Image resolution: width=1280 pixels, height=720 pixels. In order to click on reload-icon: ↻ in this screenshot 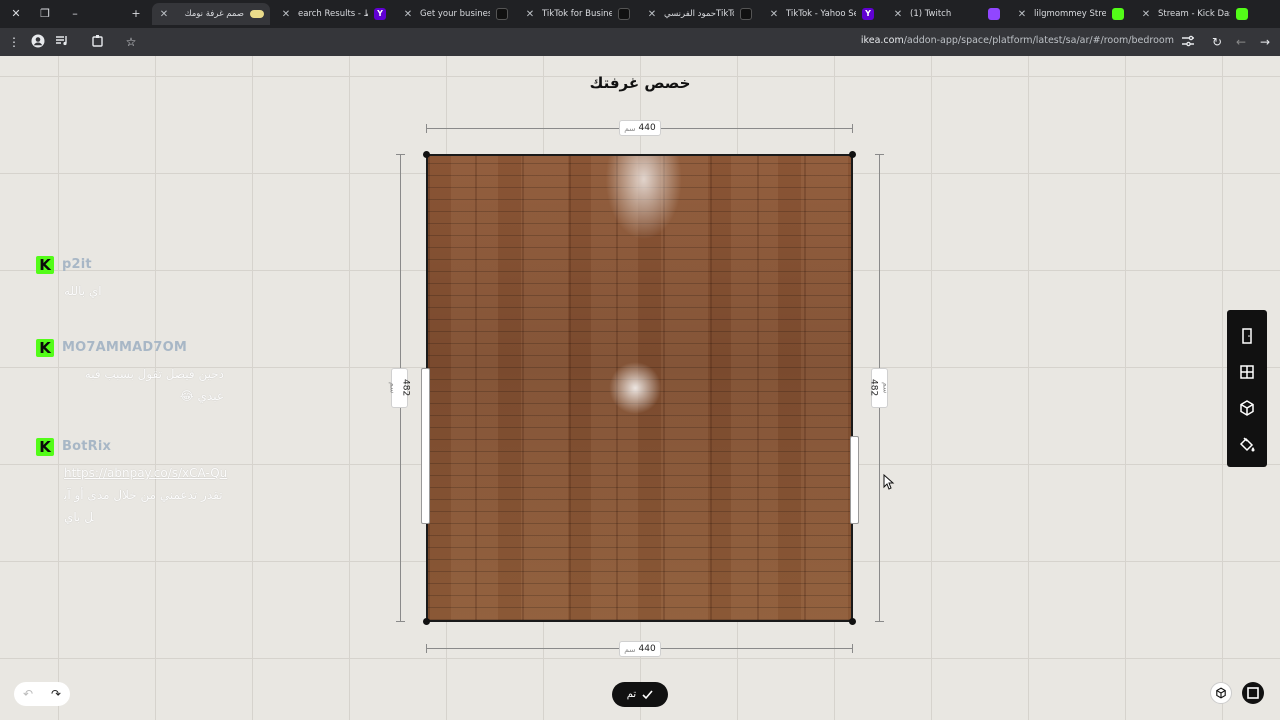, I will do `click(1217, 42)`.